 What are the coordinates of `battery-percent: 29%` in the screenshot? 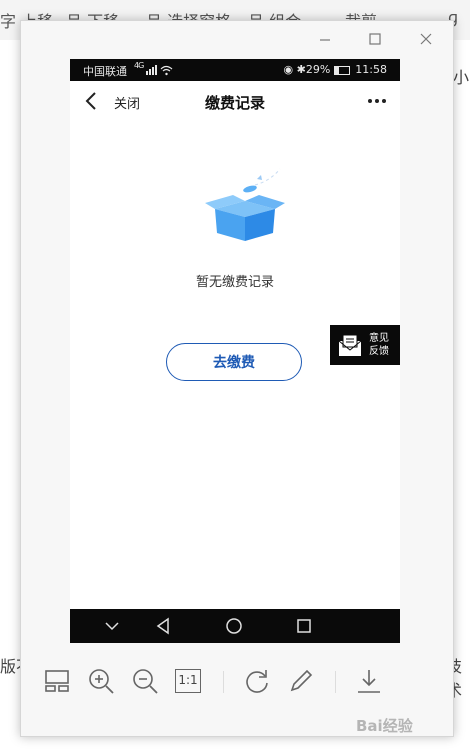 It's located at (318, 69).